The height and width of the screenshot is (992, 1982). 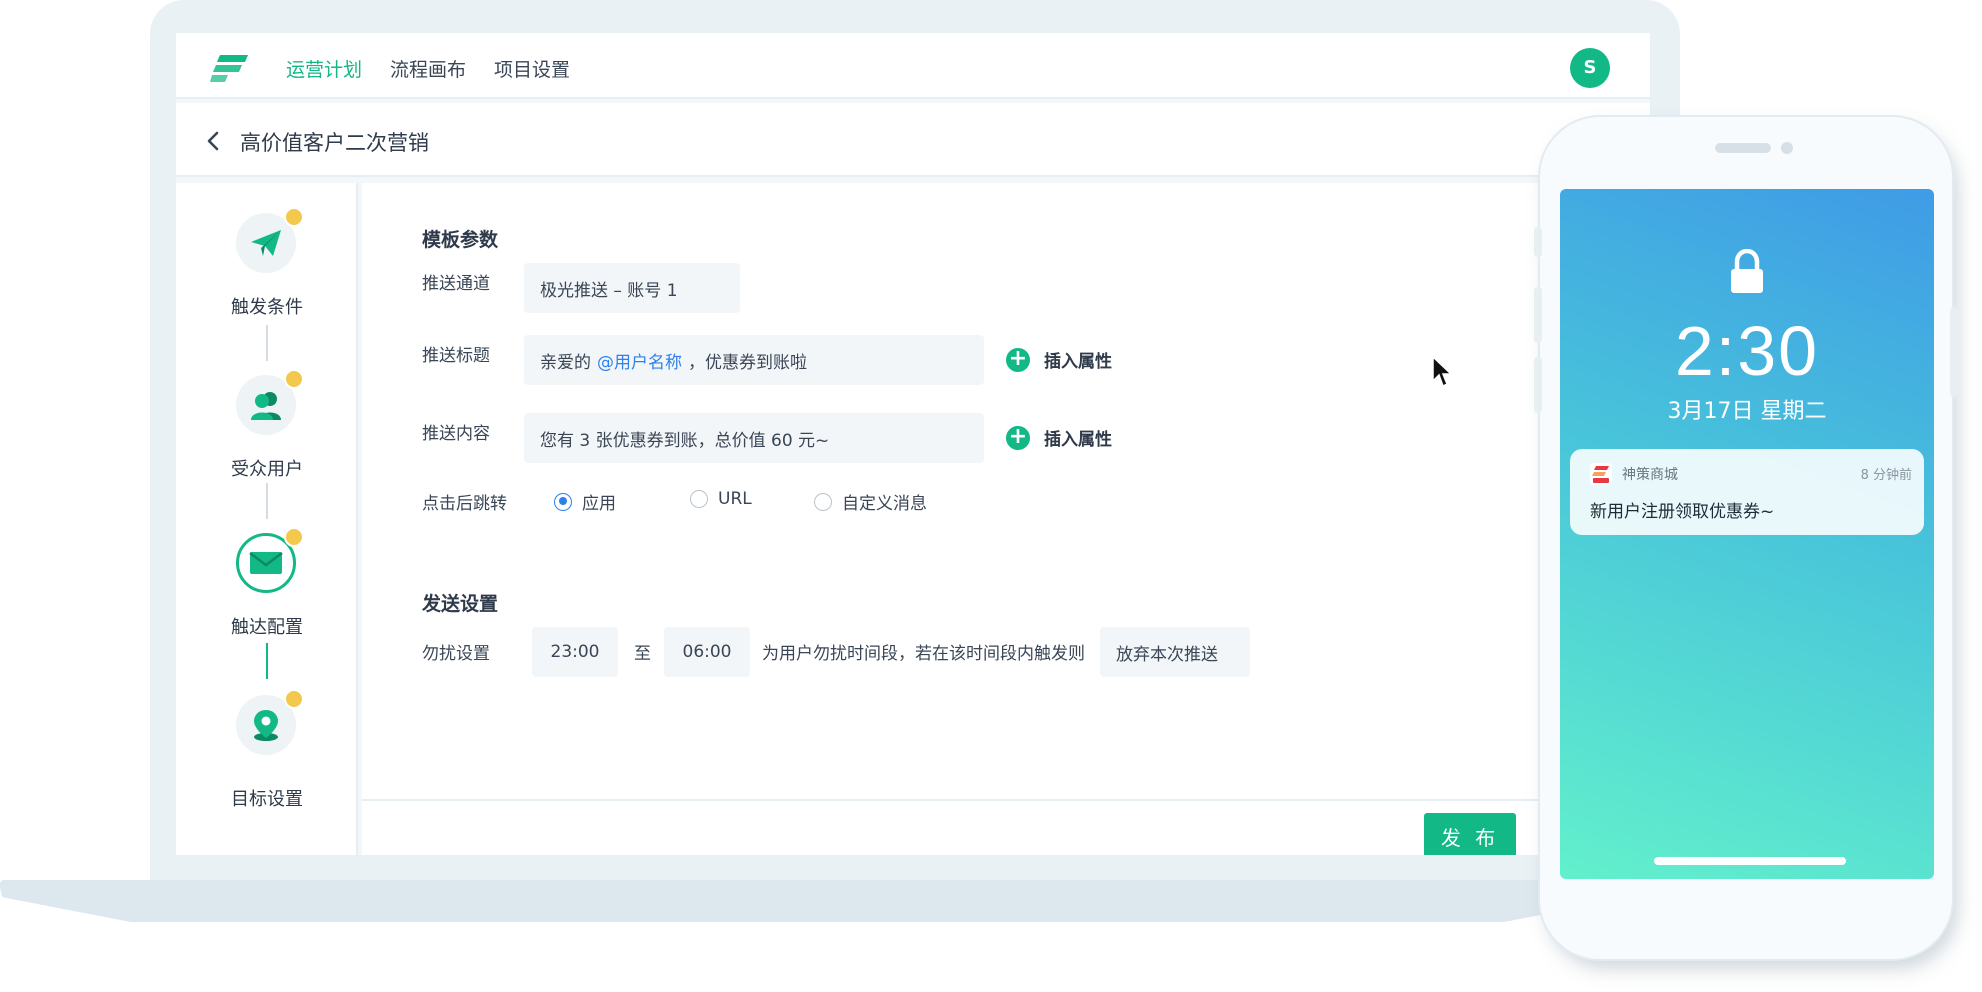 I want to click on section-title-template: 模板参数, so click(x=460, y=240).